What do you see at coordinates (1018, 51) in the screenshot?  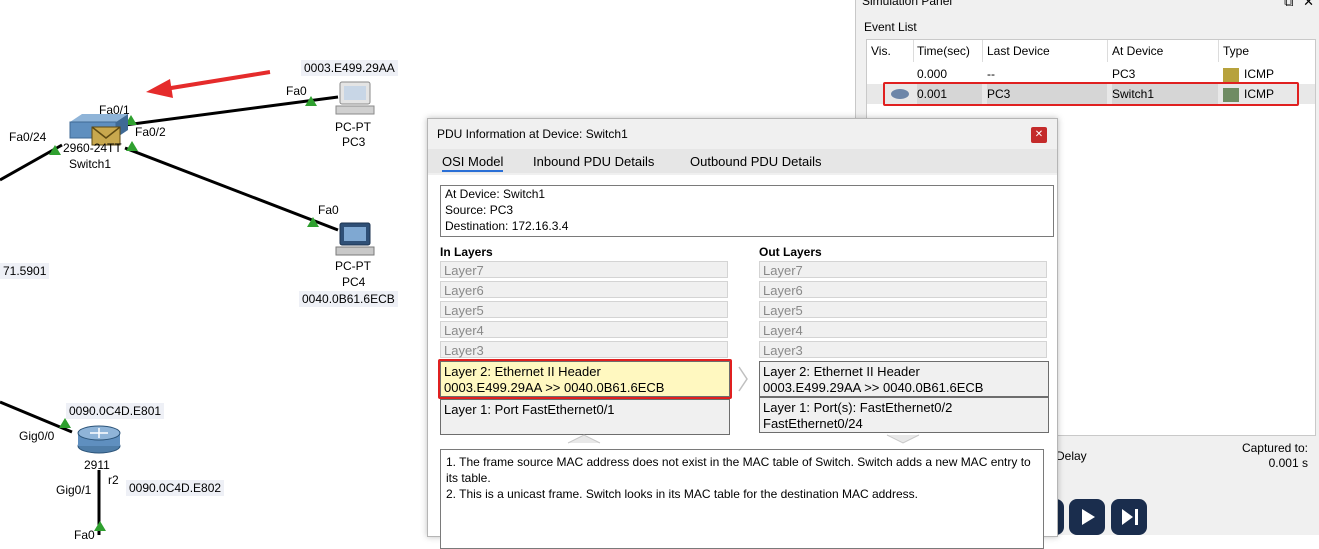 I see `column-header-last-device: Last Device` at bounding box center [1018, 51].